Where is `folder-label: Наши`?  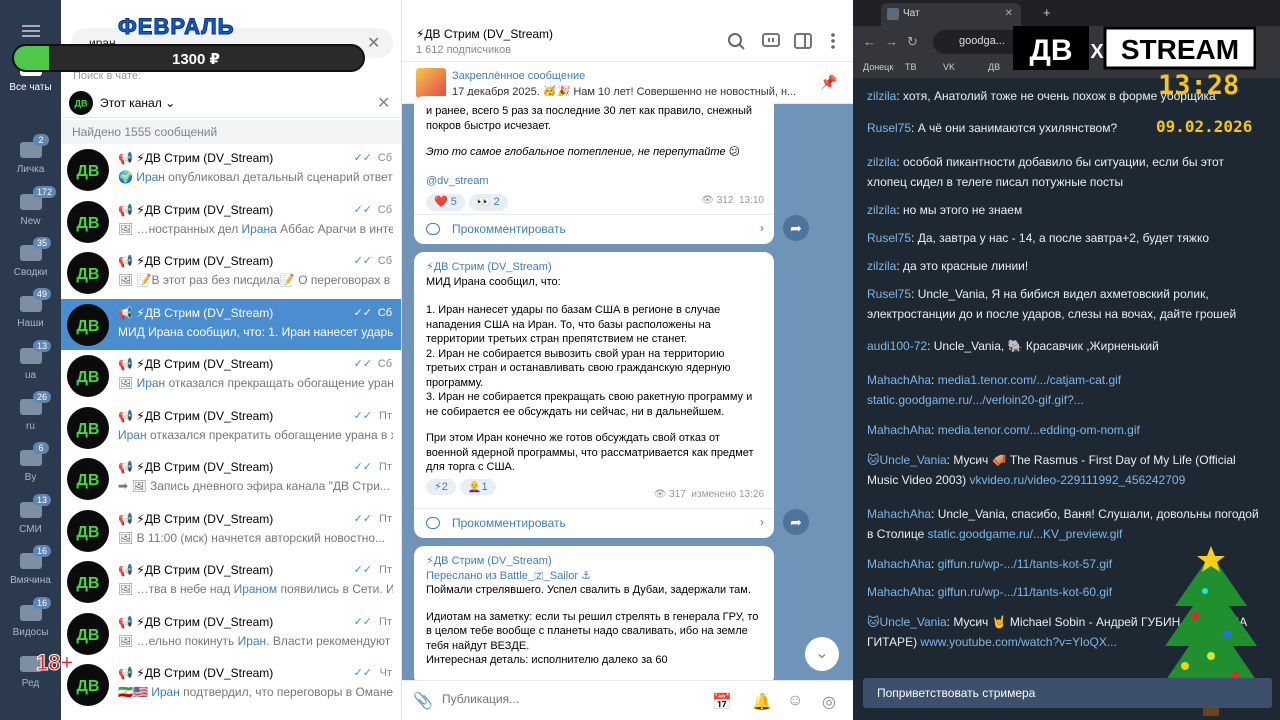 folder-label: Наши is located at coordinates (30, 323).